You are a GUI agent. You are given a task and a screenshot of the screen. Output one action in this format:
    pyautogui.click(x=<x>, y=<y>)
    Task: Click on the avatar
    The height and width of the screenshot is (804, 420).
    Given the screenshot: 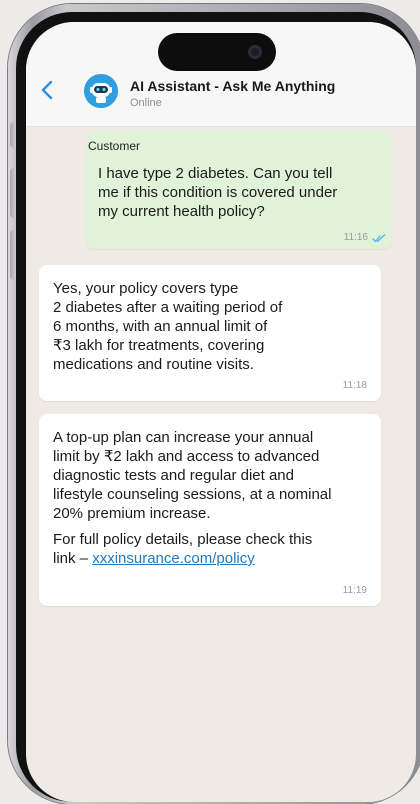 What is the action you would take?
    pyautogui.click(x=101, y=91)
    